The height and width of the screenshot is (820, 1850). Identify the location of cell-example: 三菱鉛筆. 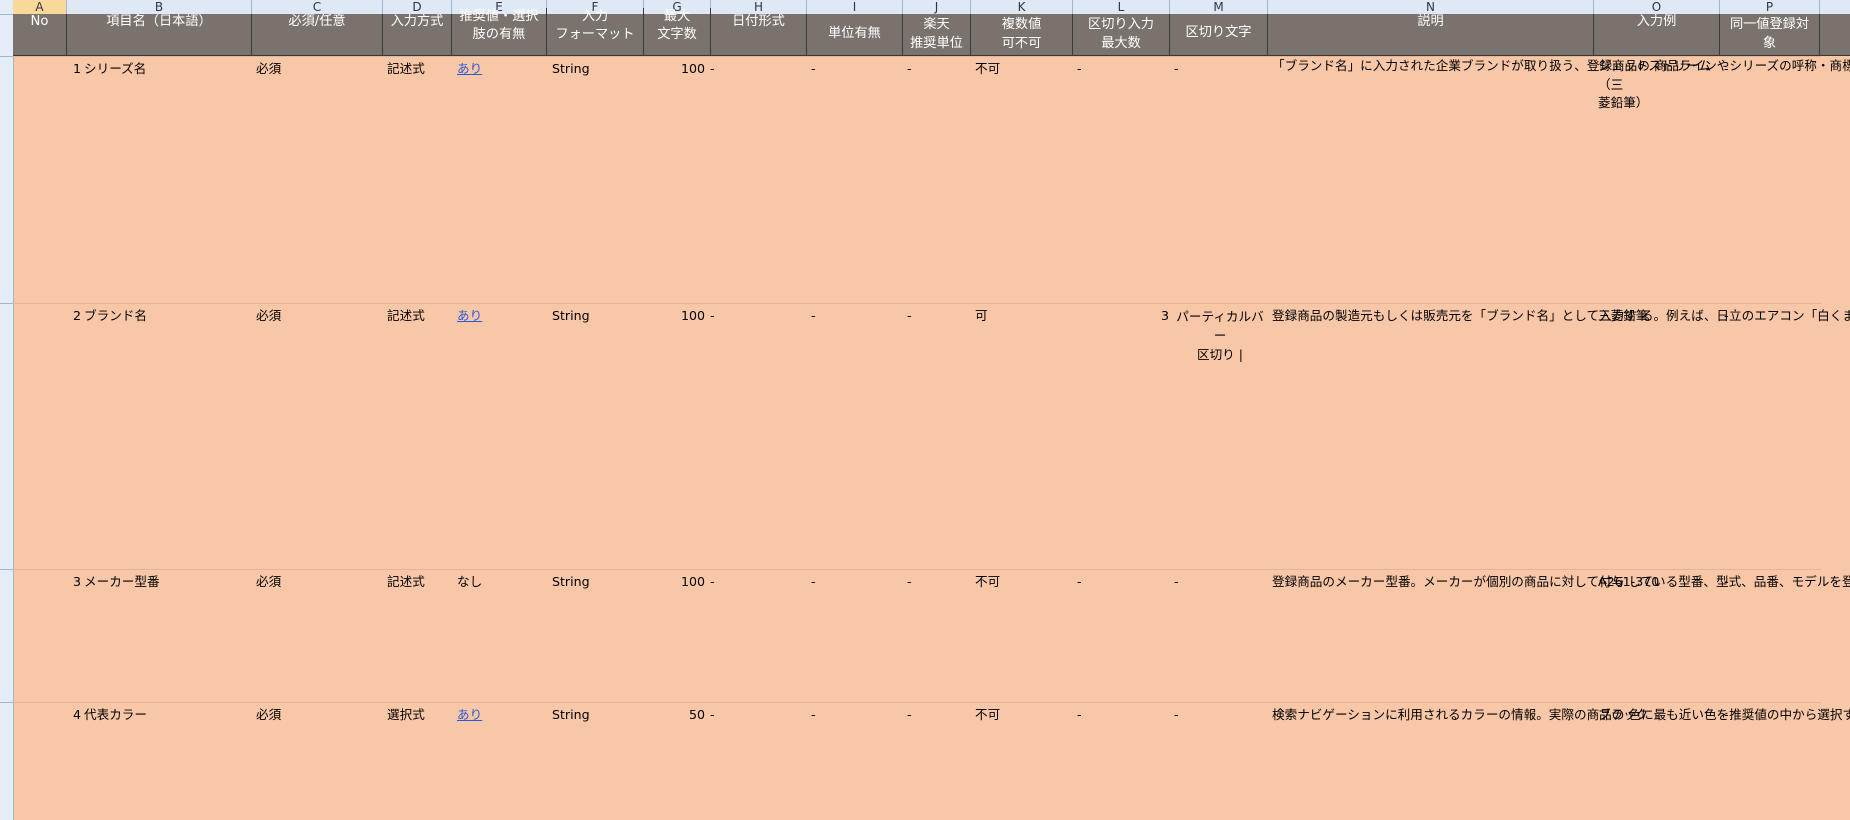
(1658, 437).